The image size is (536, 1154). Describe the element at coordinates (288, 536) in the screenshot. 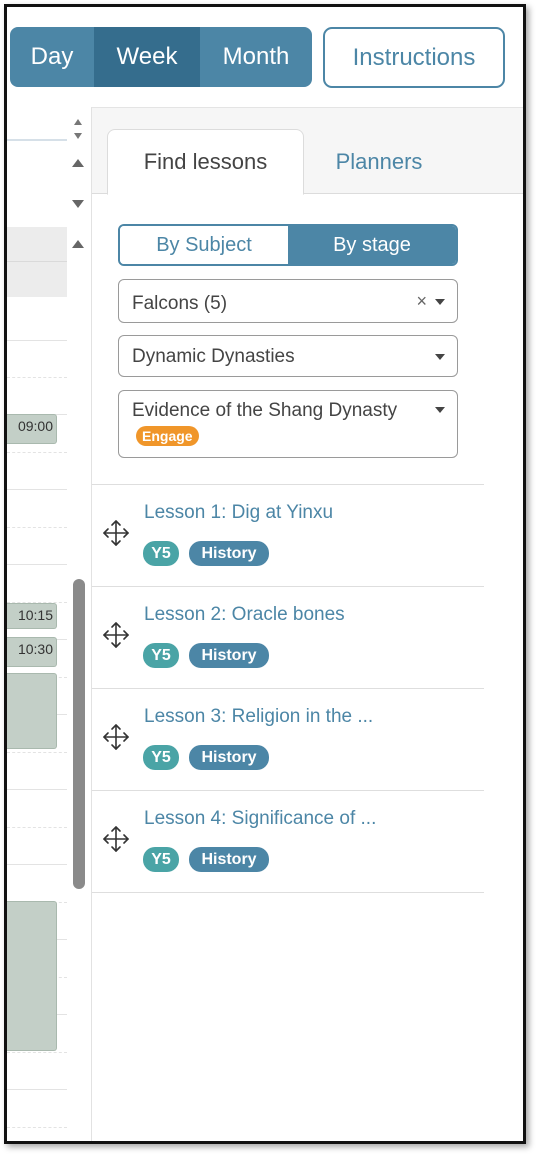

I see `lesson-item: Lesson 1: Dig at Yinxu Y5 History` at that location.